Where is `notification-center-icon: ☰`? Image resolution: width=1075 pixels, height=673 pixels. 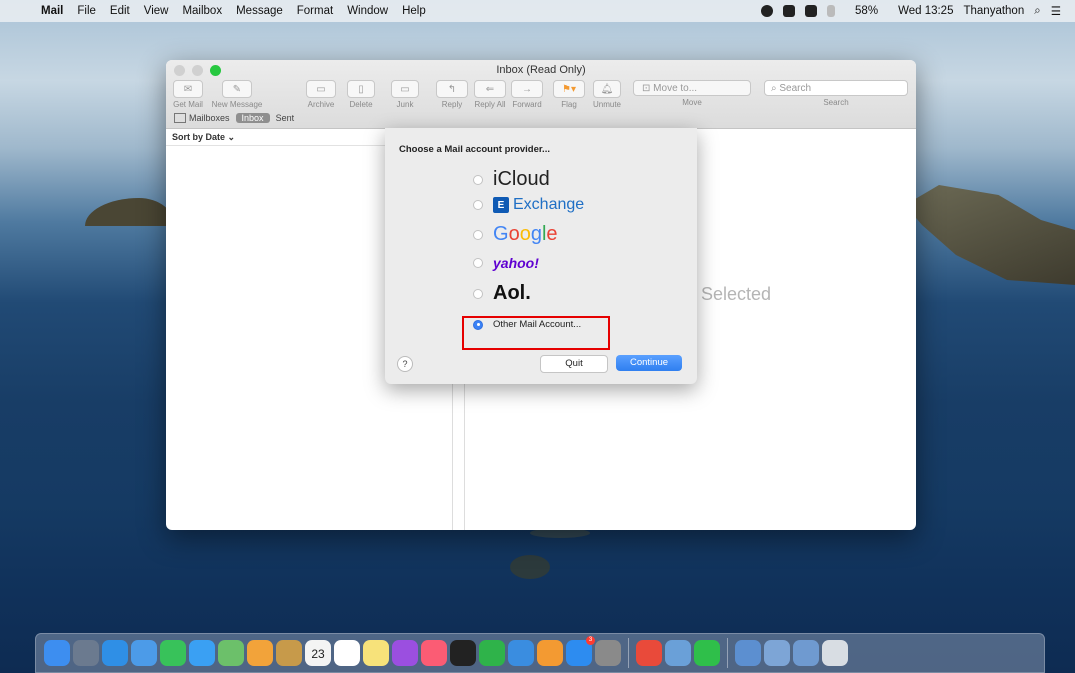
notification-center-icon: ☰ is located at coordinates (1056, 11).